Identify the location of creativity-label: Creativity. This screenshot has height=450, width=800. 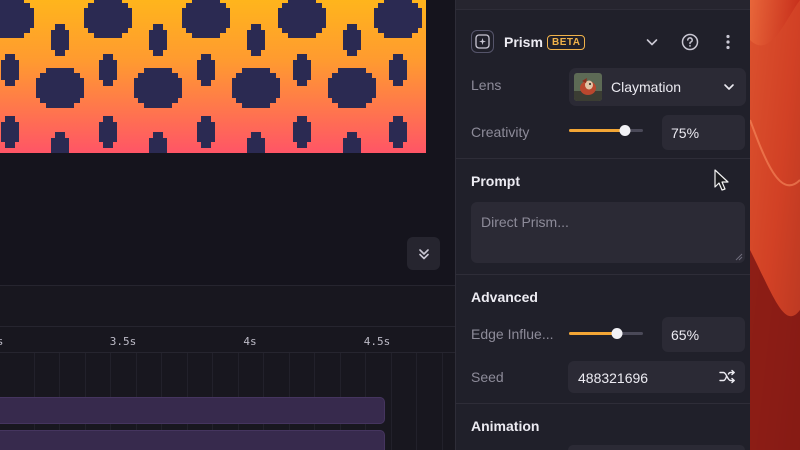
(500, 132).